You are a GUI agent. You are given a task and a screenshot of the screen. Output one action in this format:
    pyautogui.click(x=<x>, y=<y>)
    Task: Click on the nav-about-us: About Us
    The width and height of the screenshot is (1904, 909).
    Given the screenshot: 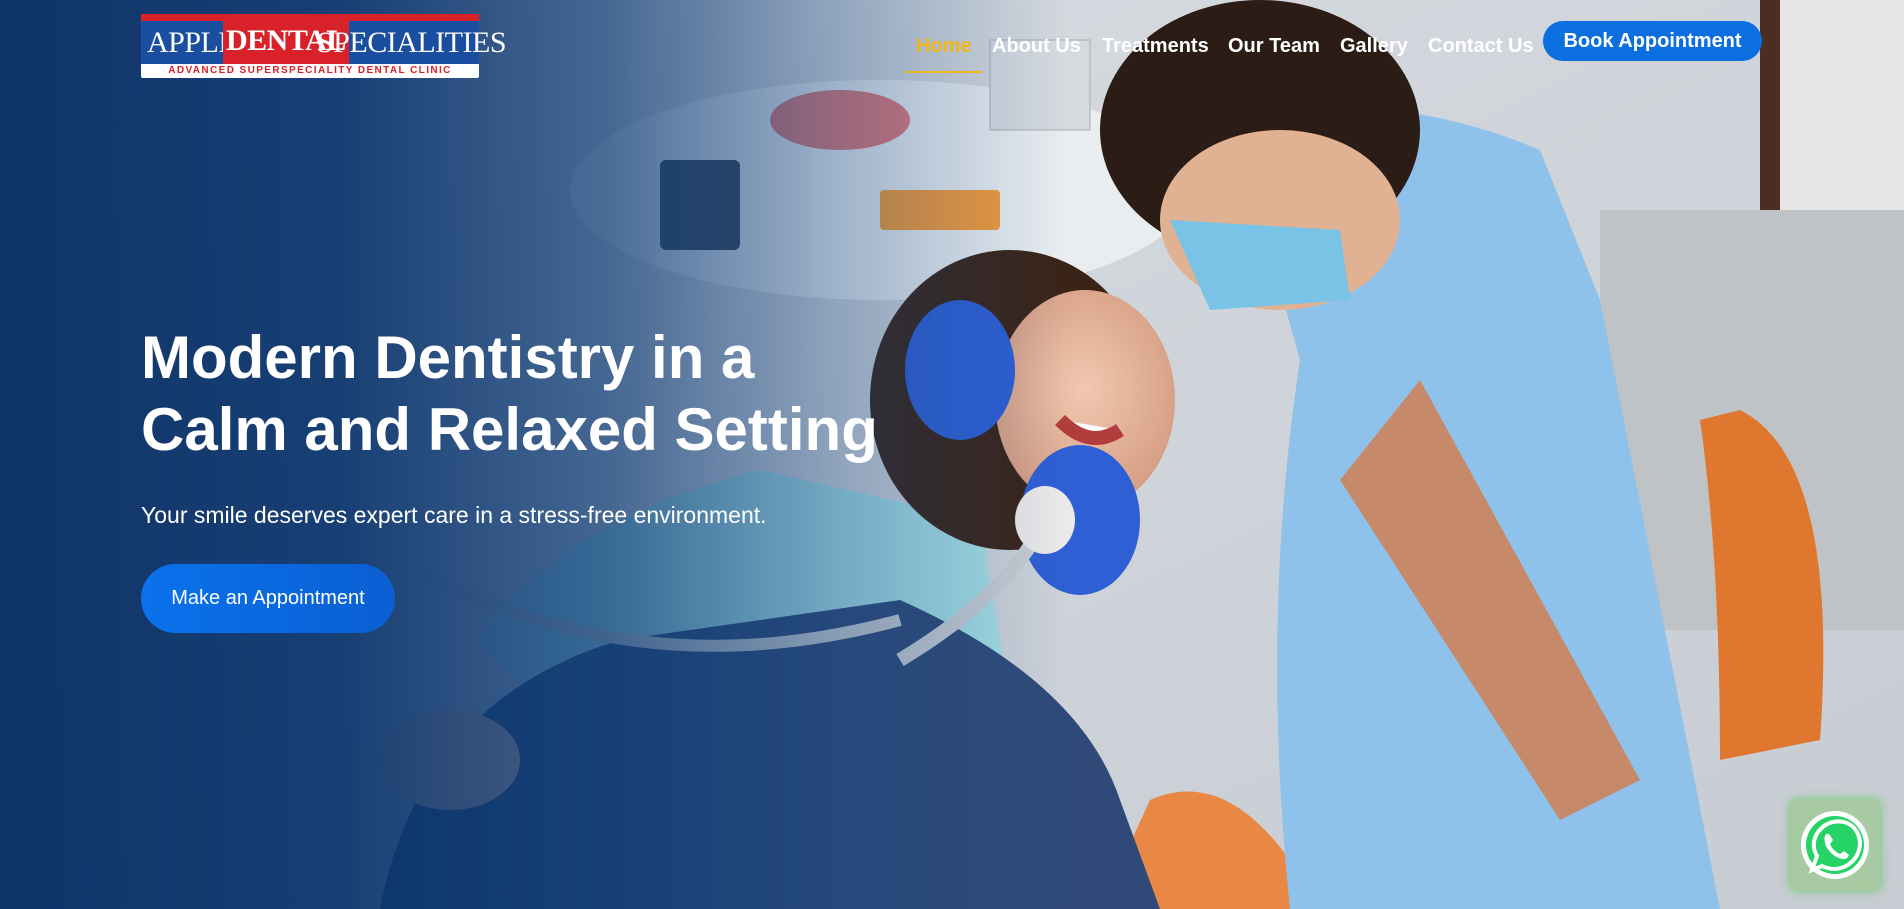 What is the action you would take?
    pyautogui.click(x=1036, y=46)
    